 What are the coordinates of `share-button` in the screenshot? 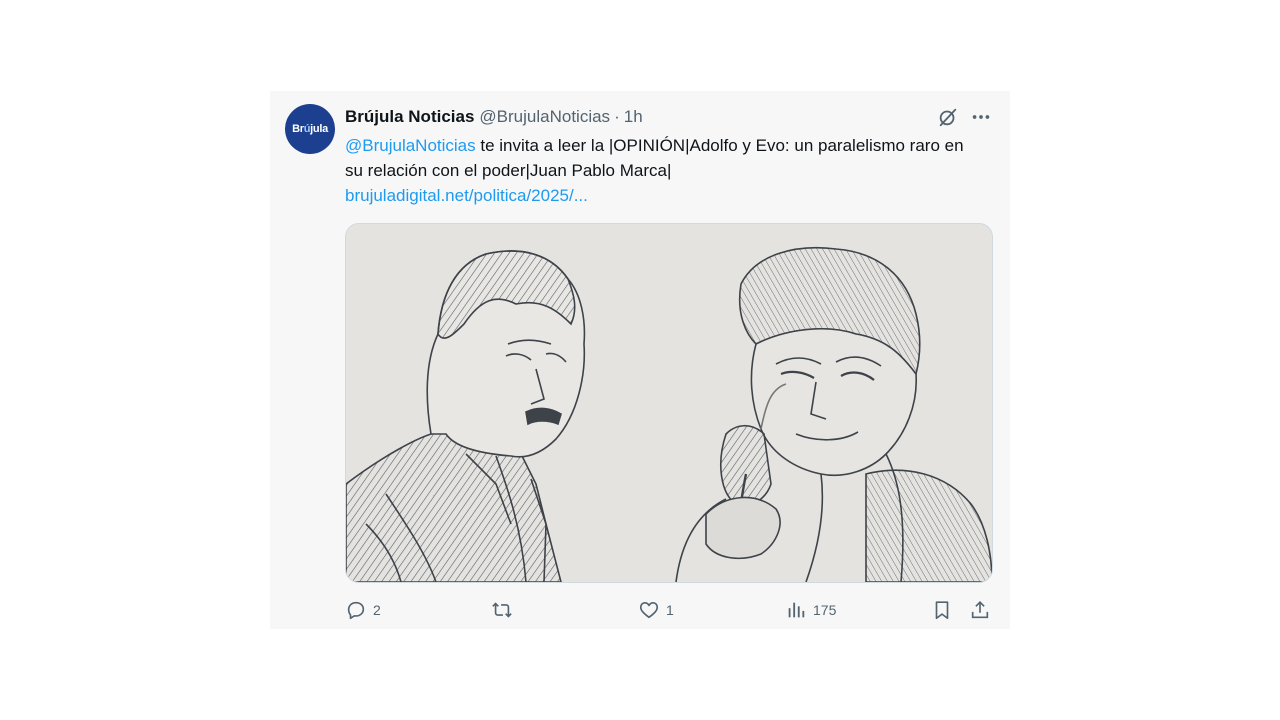 It's located at (980, 610).